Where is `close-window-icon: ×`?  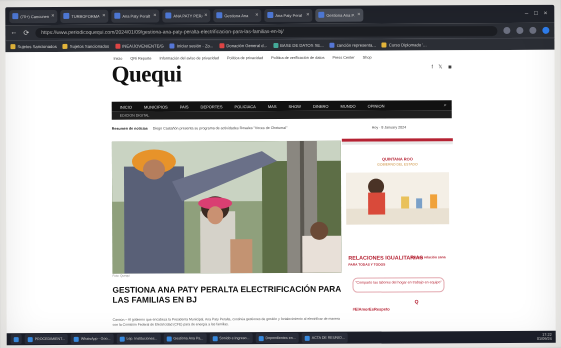 close-window-icon: × is located at coordinates (546, 14).